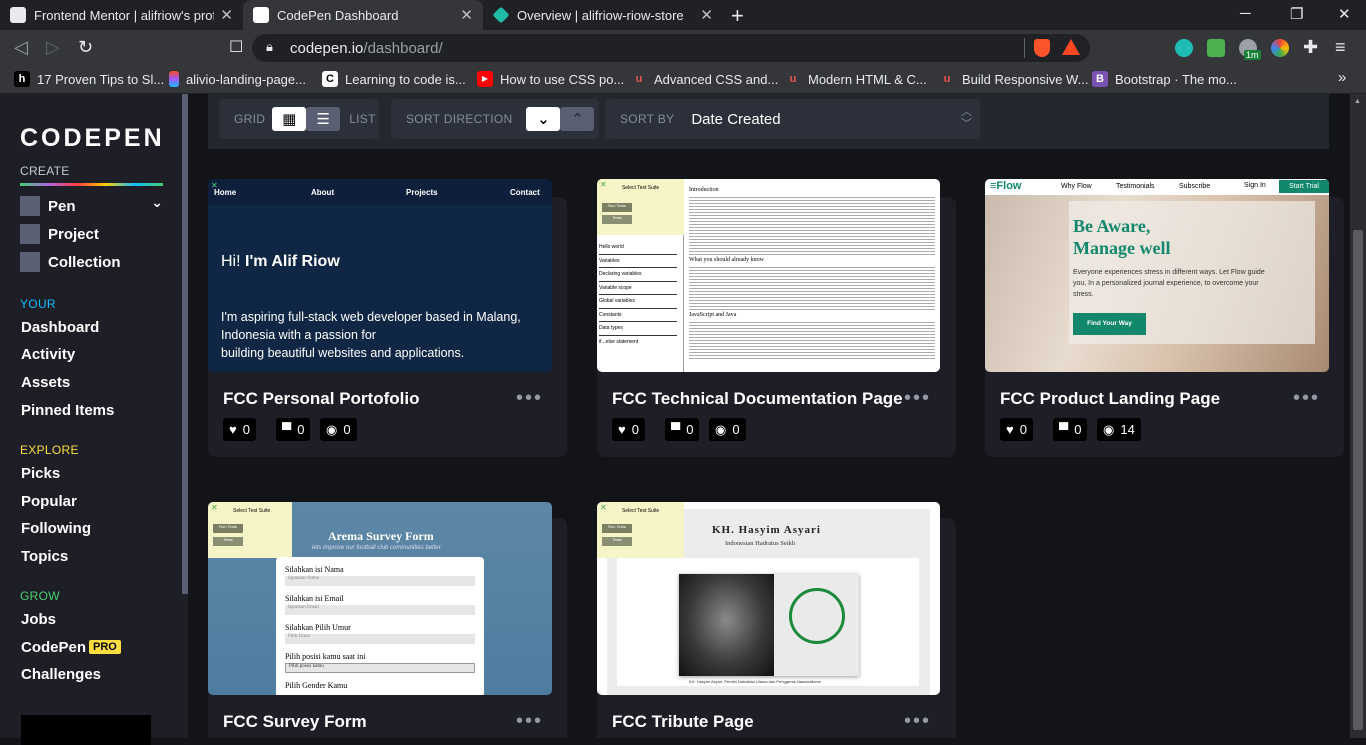 The height and width of the screenshot is (745, 1366). I want to click on list-view-button: ☰, so click(323, 119).